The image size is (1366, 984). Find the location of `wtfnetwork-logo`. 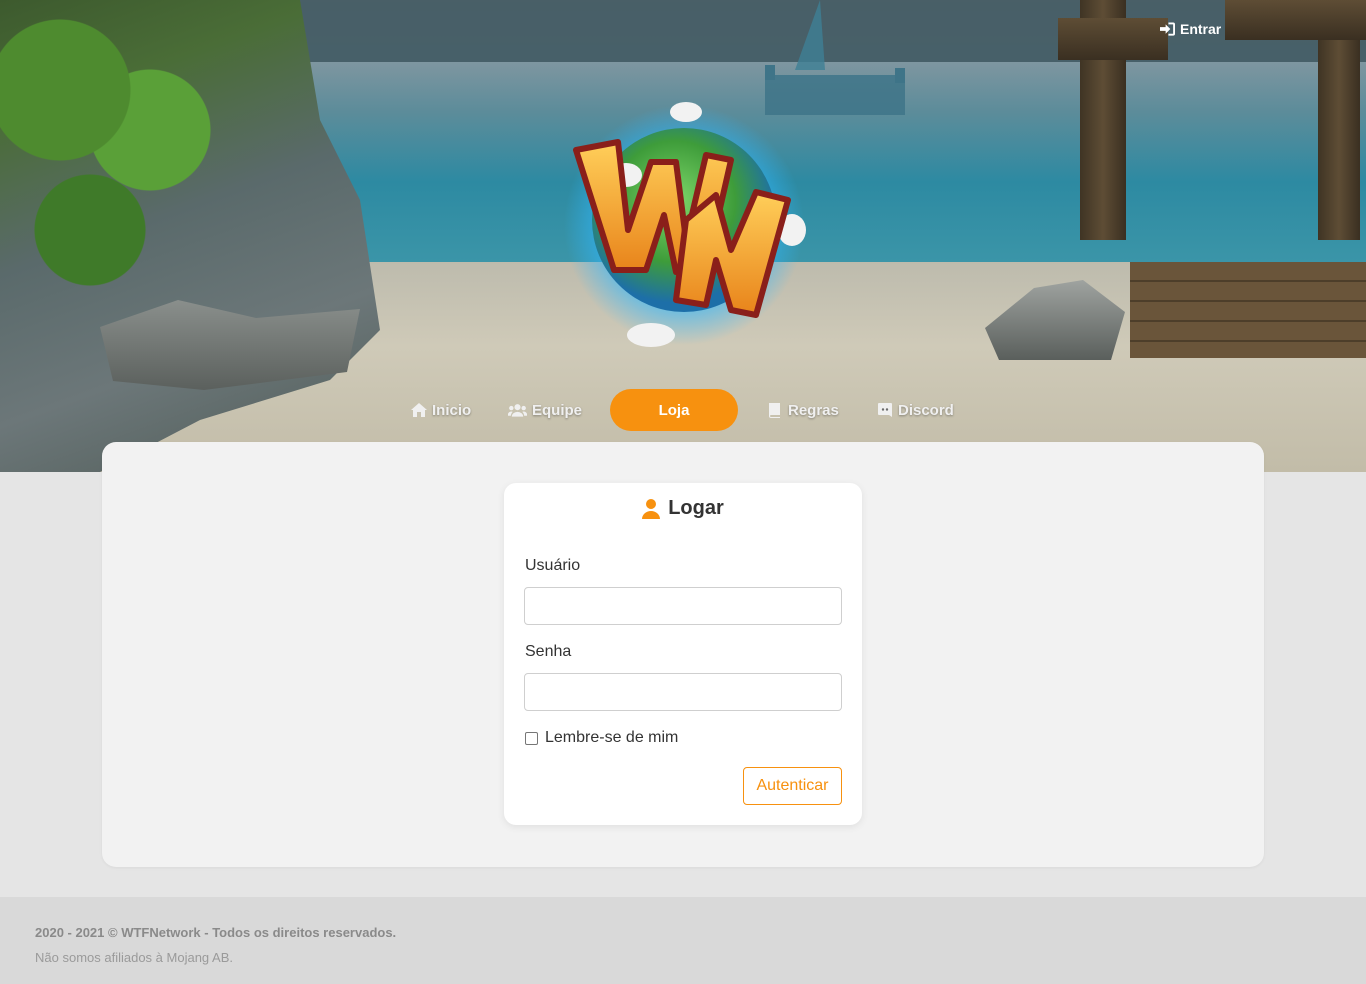

wtfnetwork-logo is located at coordinates (685, 224).